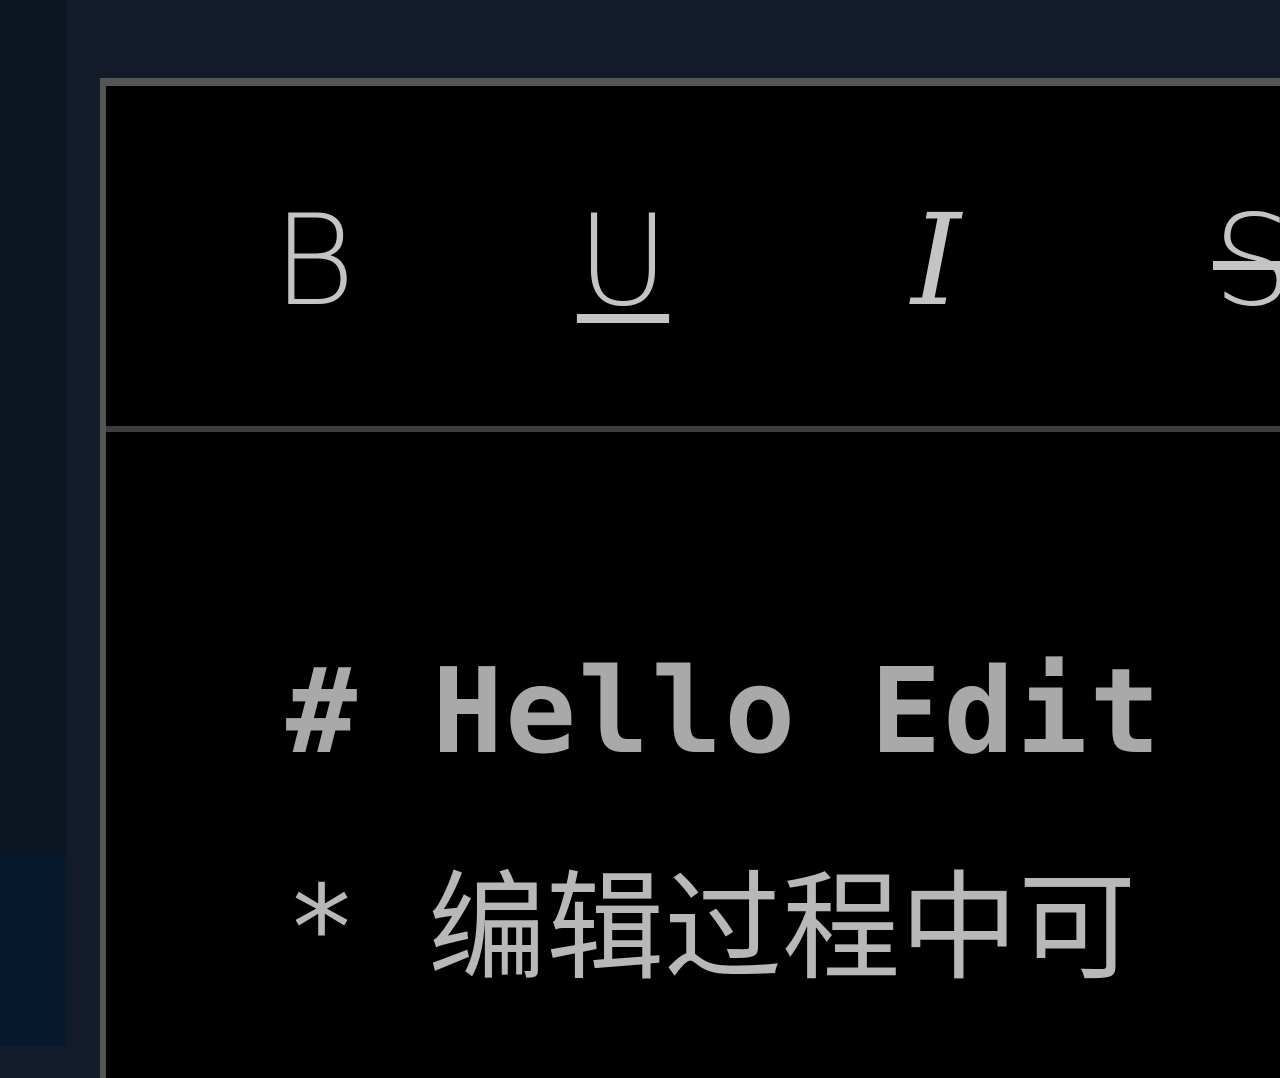 This screenshot has width=1280, height=1078. I want to click on underline-icon: U, so click(623, 260).